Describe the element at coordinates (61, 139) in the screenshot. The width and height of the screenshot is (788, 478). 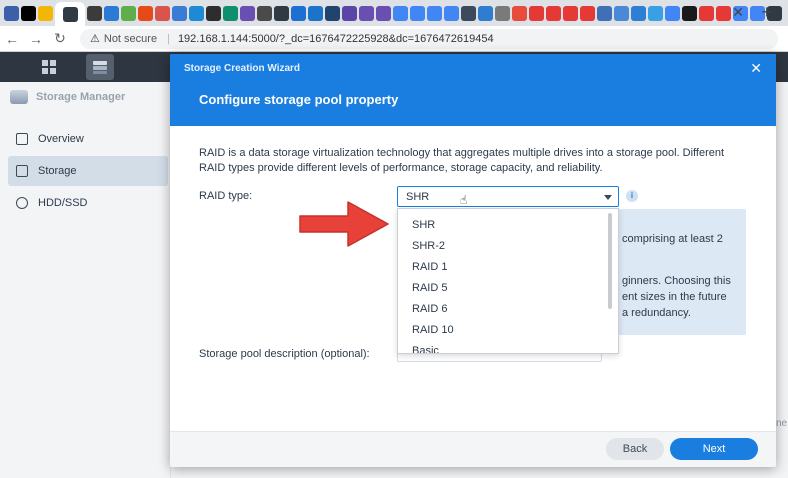
I see `nav-item-label: Overview` at that location.